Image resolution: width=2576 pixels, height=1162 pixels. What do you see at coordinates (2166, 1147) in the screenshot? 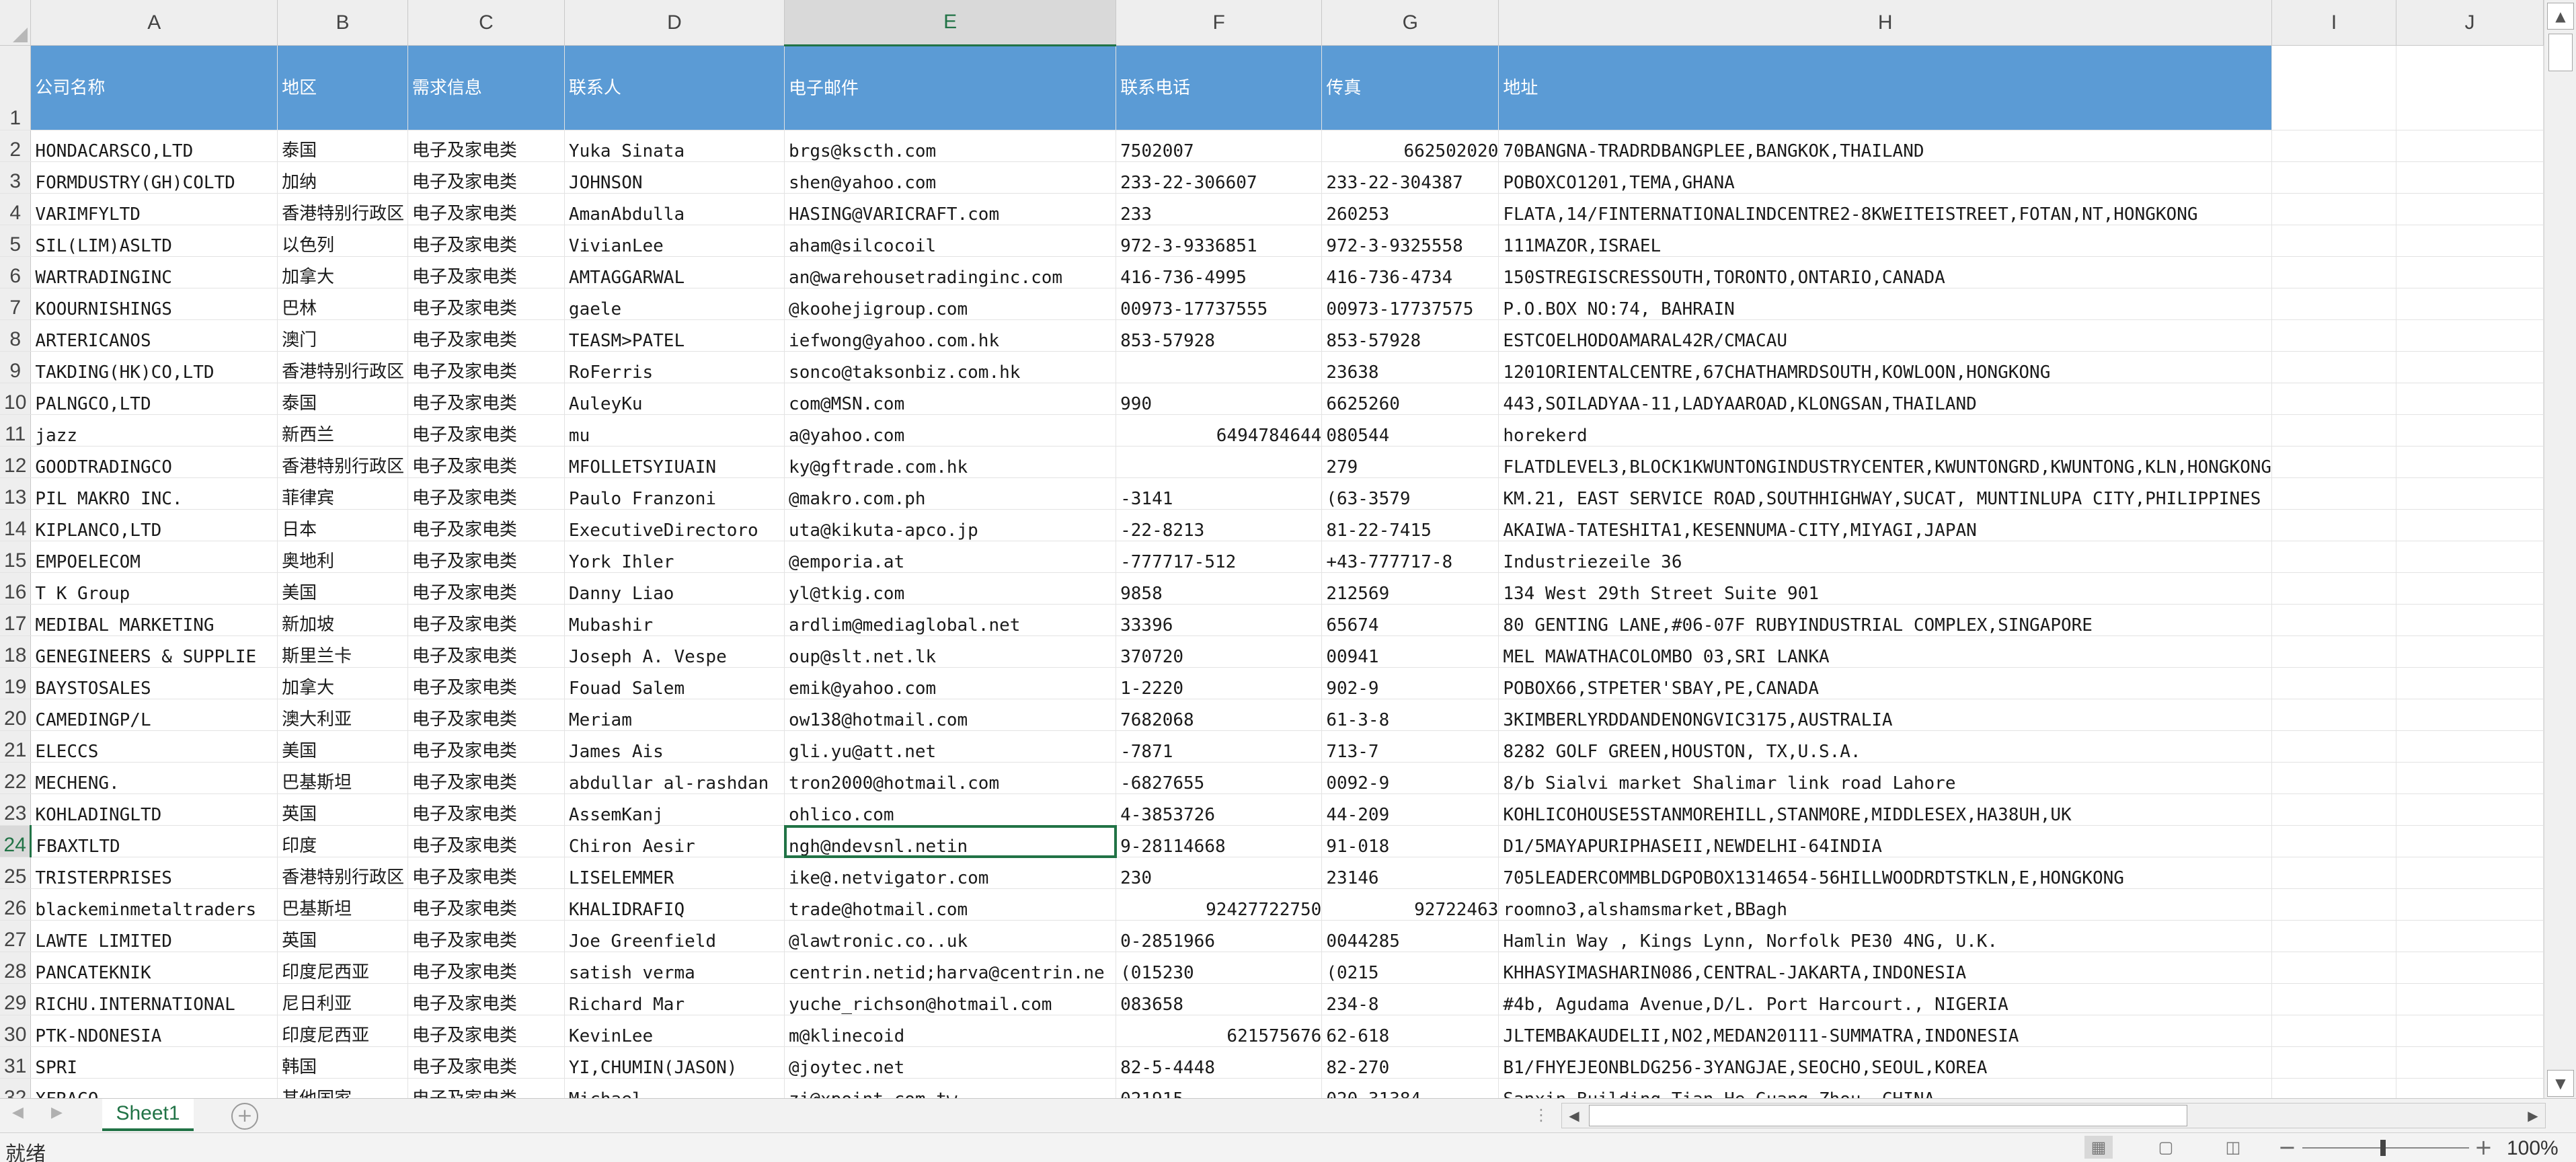
I see `page-layout-view-icon: ▢` at bounding box center [2166, 1147].